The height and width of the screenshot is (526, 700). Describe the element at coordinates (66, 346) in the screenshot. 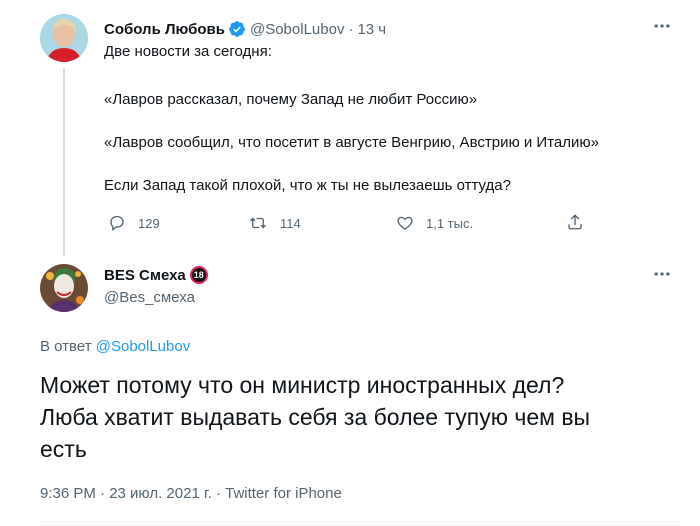

I see `replying-to-prefix: В ответ` at that location.